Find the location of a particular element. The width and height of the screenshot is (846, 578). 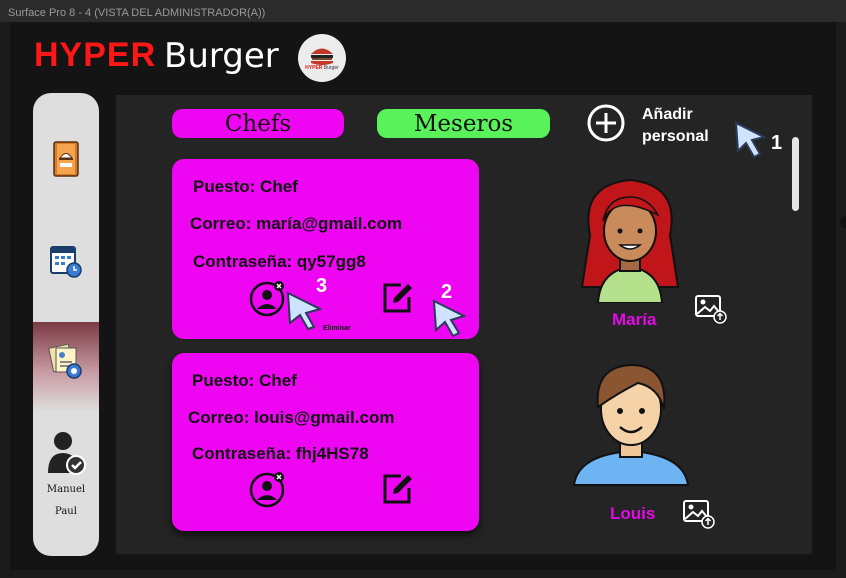

annotation-number-2: 2 is located at coordinates (447, 292).